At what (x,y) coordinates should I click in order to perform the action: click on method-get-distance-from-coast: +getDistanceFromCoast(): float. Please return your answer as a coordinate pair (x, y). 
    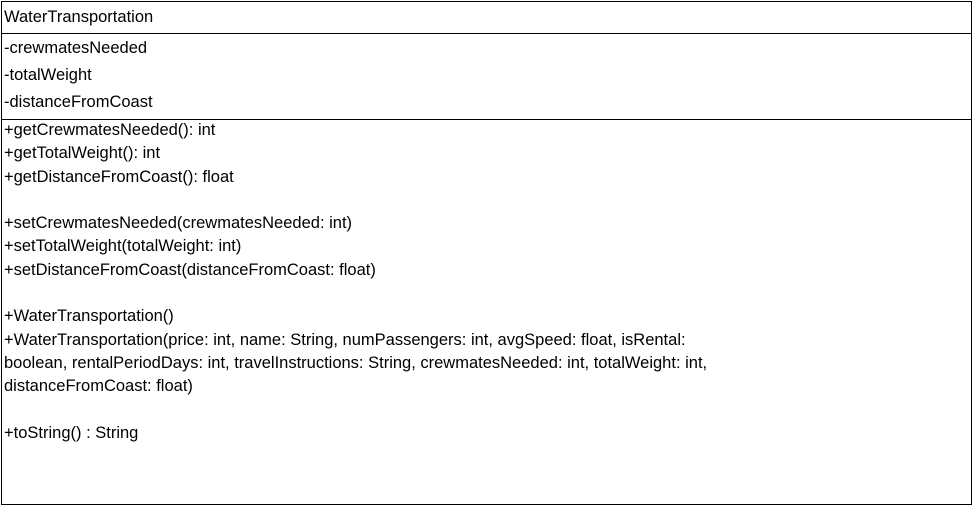
    Looking at the image, I should click on (119, 176).